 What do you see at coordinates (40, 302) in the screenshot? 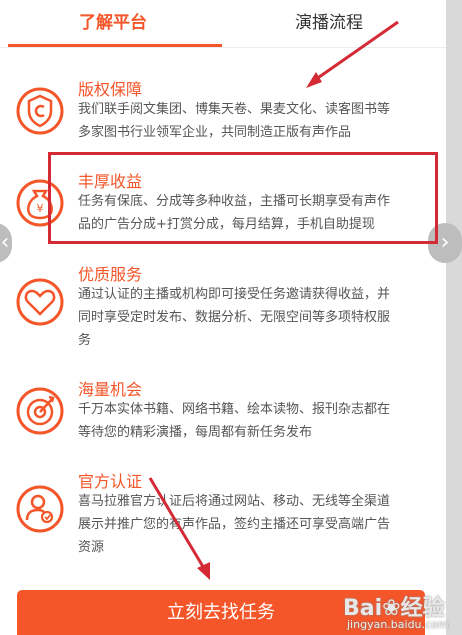
I see `heart-icon` at bounding box center [40, 302].